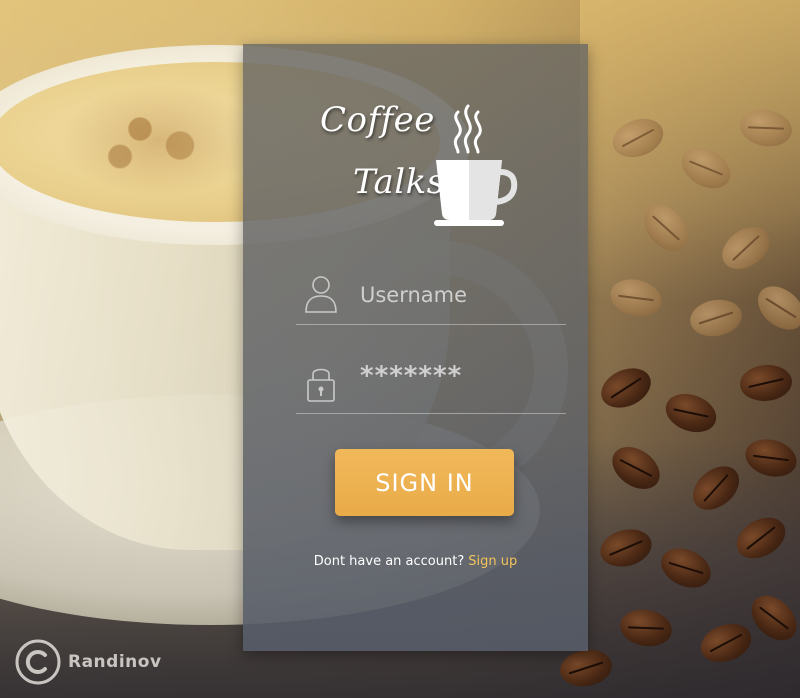  What do you see at coordinates (492, 561) in the screenshot?
I see `sign-up-link: Sign up` at bounding box center [492, 561].